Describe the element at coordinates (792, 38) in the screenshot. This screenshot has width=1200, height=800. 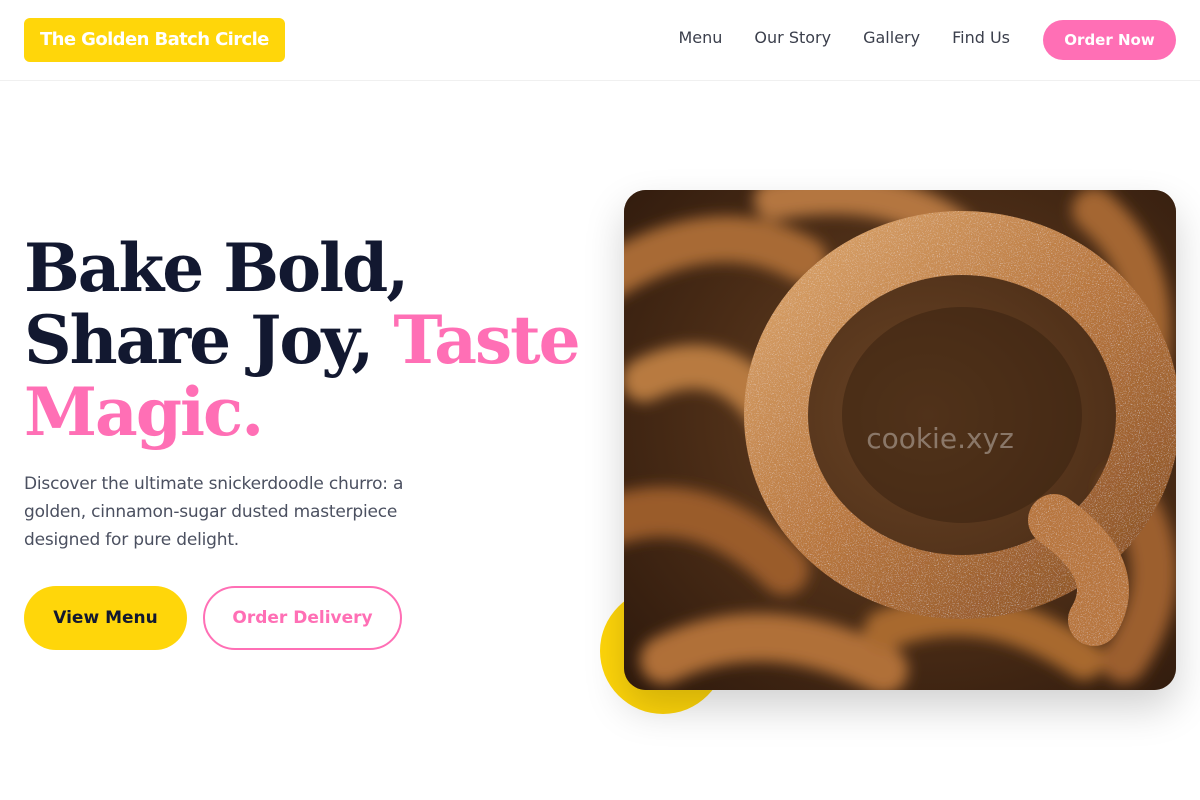
I see `nav-link-our-story: Our Story` at that location.